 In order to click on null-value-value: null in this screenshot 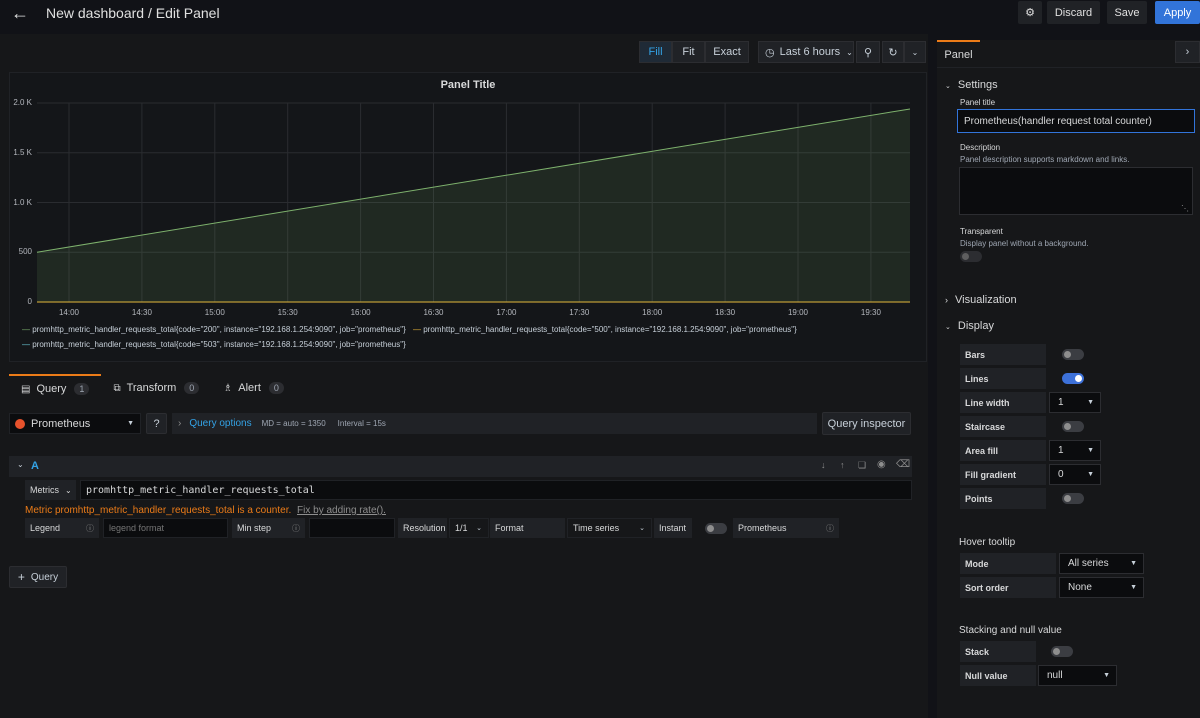, I will do `click(1055, 675)`.